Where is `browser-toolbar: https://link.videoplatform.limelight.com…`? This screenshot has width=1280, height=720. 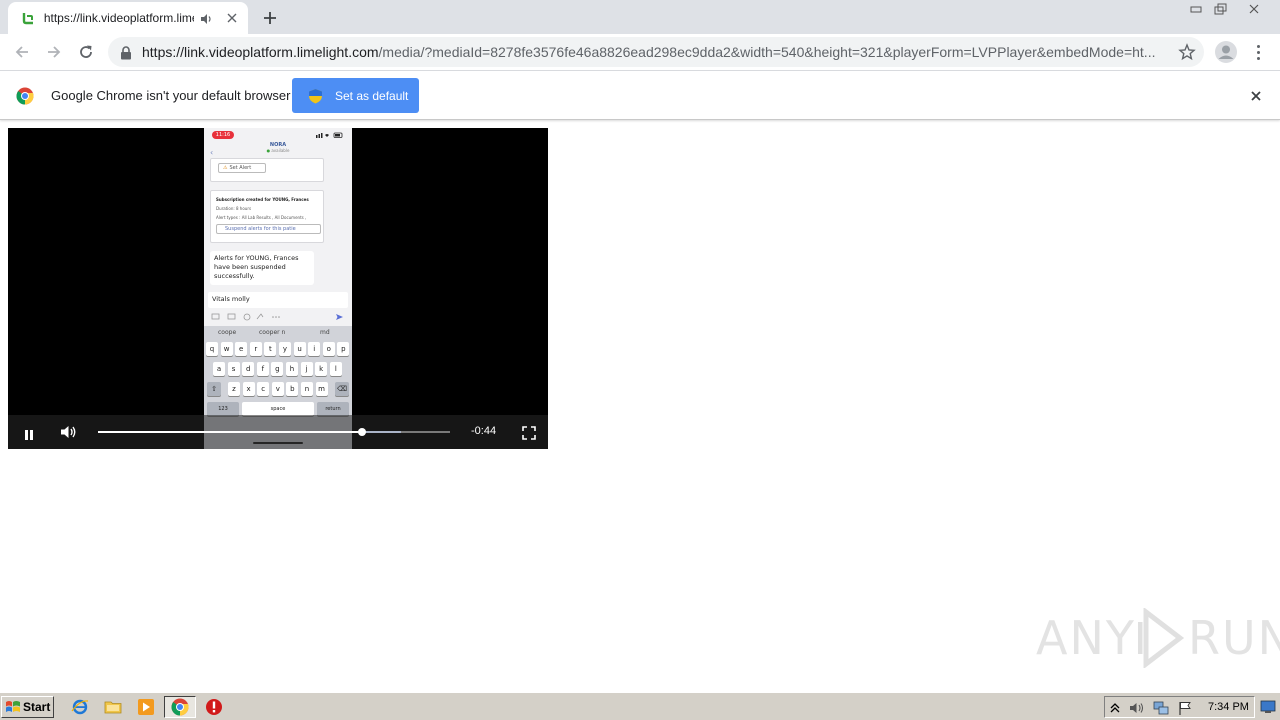
browser-toolbar: https://link.videoplatform.limelight.com… is located at coordinates (640, 52).